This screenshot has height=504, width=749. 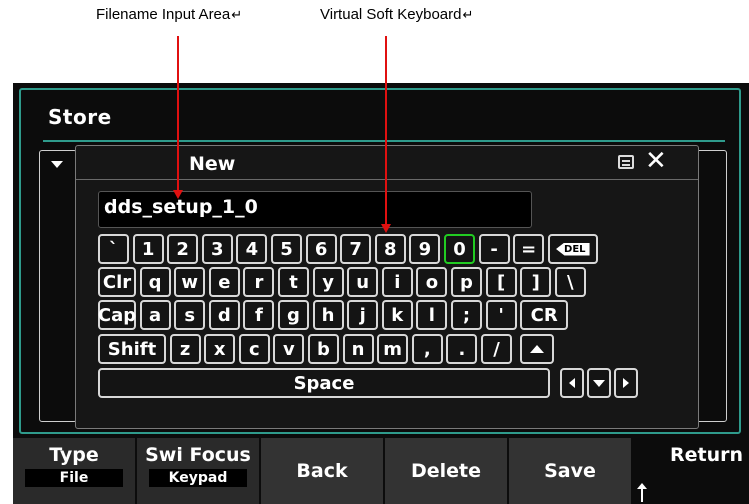 I want to click on key-c: c, so click(x=254, y=349).